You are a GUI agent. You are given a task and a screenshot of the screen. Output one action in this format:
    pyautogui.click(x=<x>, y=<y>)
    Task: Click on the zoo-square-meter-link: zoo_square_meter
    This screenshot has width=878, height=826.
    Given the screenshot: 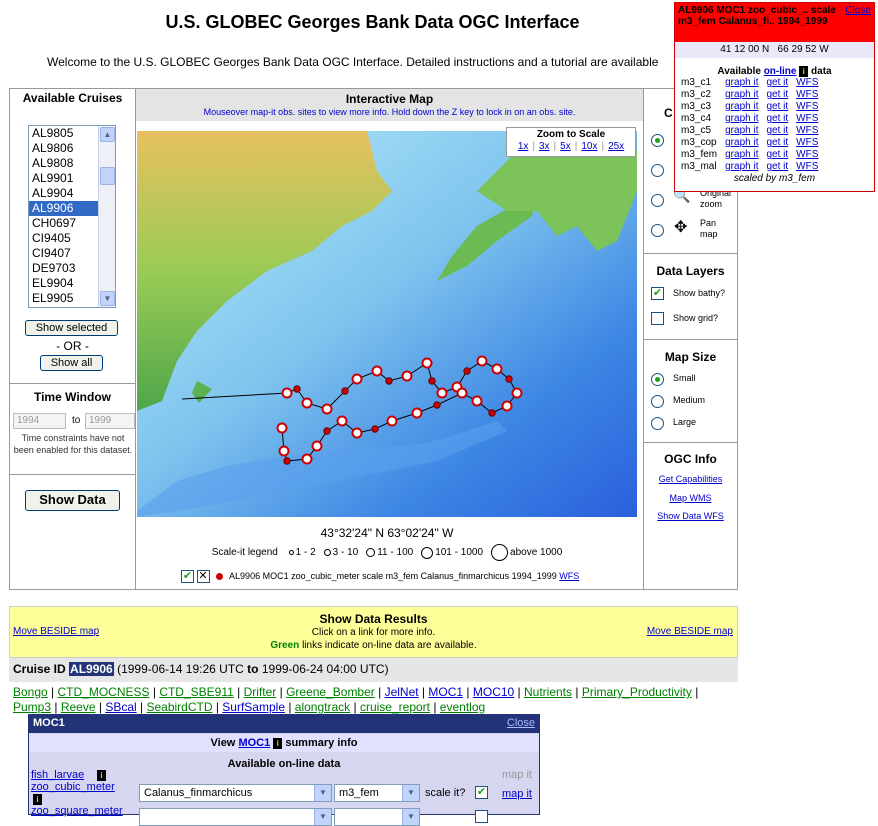 What is the action you would take?
    pyautogui.click(x=77, y=811)
    